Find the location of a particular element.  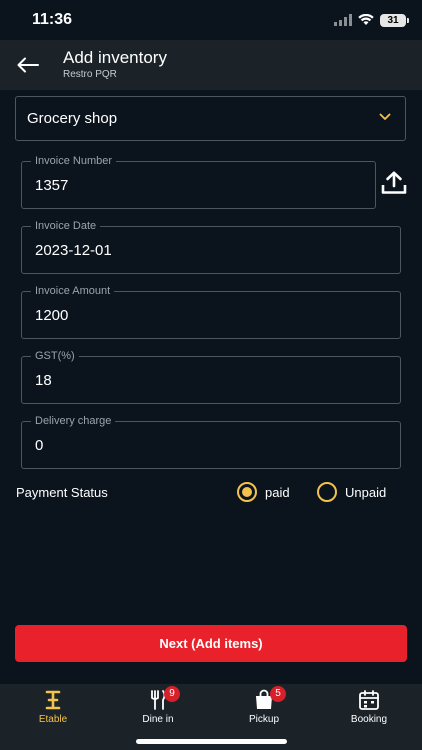

back-button is located at coordinates (28, 65).